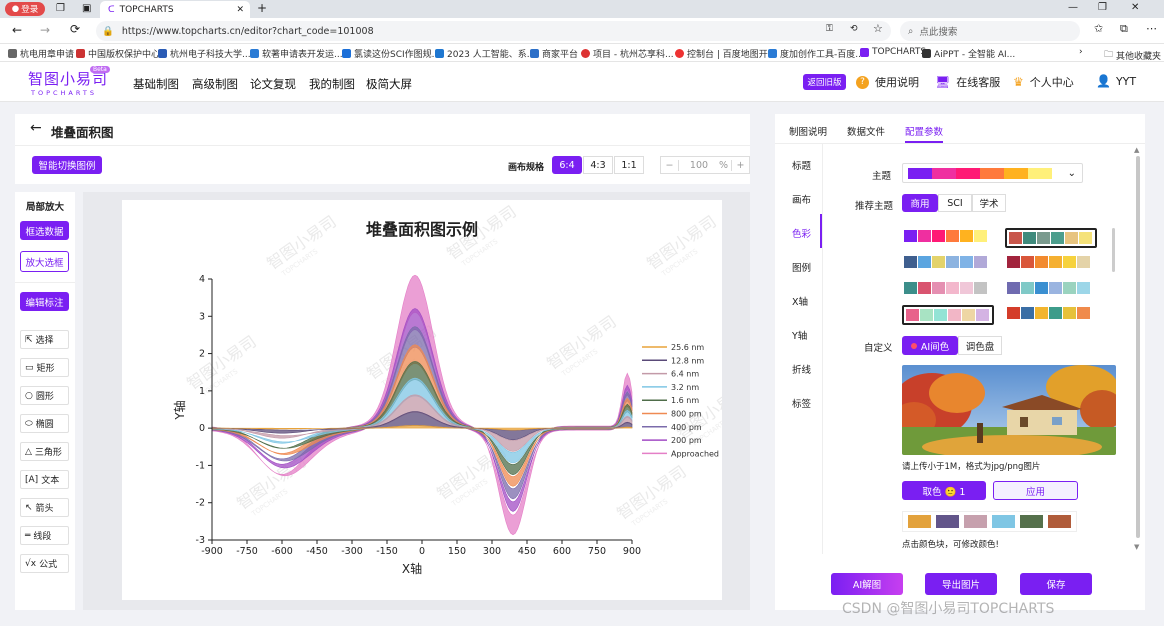  I want to click on legend-label: 6.4 nm, so click(685, 374).